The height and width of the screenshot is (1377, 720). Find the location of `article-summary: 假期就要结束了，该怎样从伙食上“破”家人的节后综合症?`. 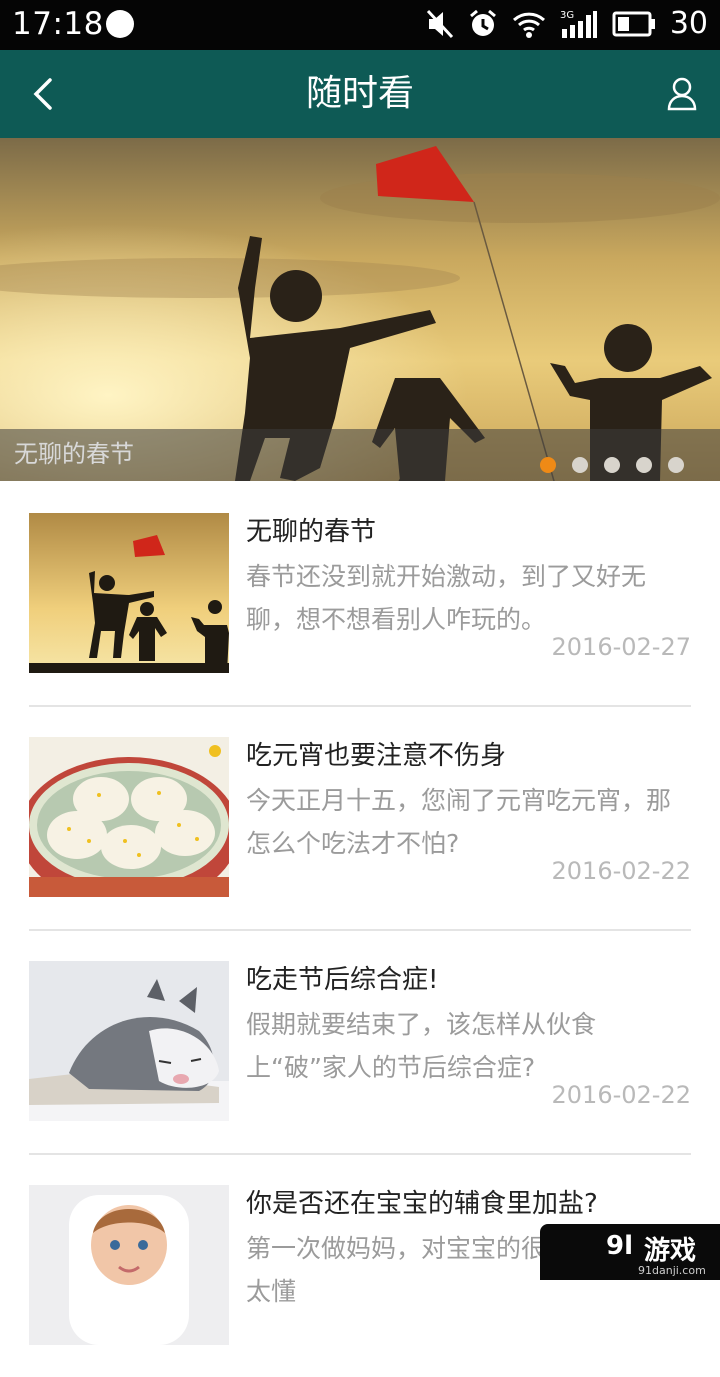

article-summary: 假期就要结束了，该怎样从伙食上“破”家人的节后综合症? is located at coordinates (466, 1046).